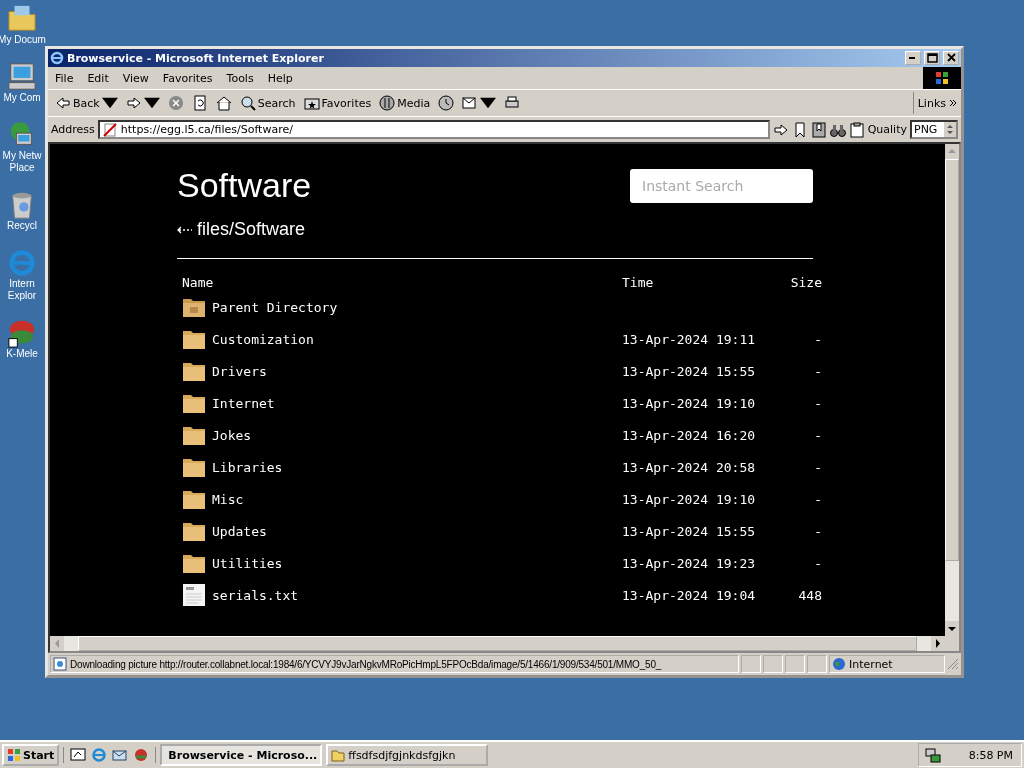 Image resolution: width=1024 pixels, height=768 pixels. Describe the element at coordinates (417, 531) in the screenshot. I see `file-link: Updates` at that location.